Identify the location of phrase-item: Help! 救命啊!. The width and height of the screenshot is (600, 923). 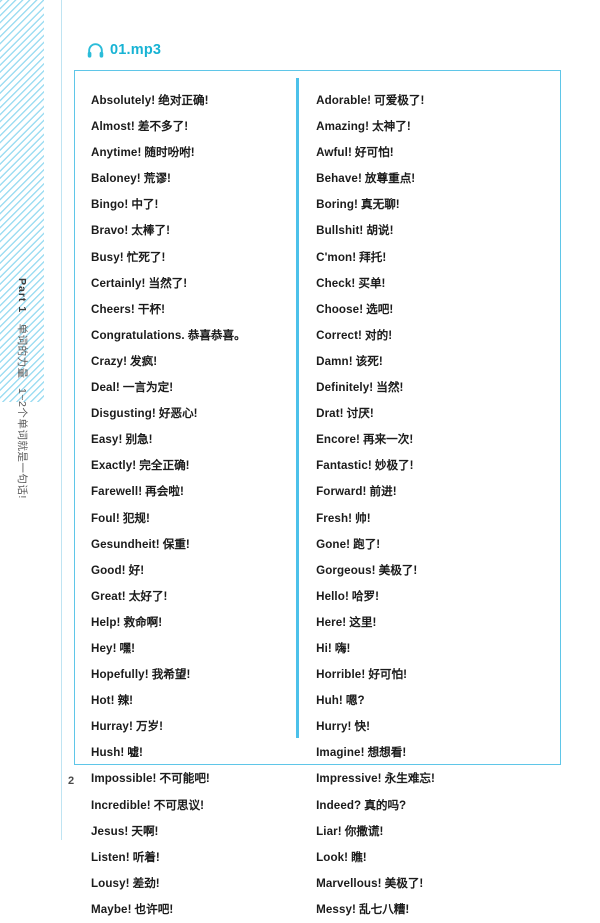
(193, 623).